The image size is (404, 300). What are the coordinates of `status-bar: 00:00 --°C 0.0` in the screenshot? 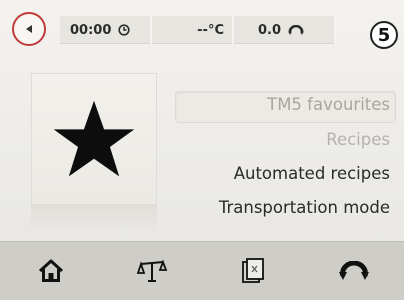 It's located at (198, 30).